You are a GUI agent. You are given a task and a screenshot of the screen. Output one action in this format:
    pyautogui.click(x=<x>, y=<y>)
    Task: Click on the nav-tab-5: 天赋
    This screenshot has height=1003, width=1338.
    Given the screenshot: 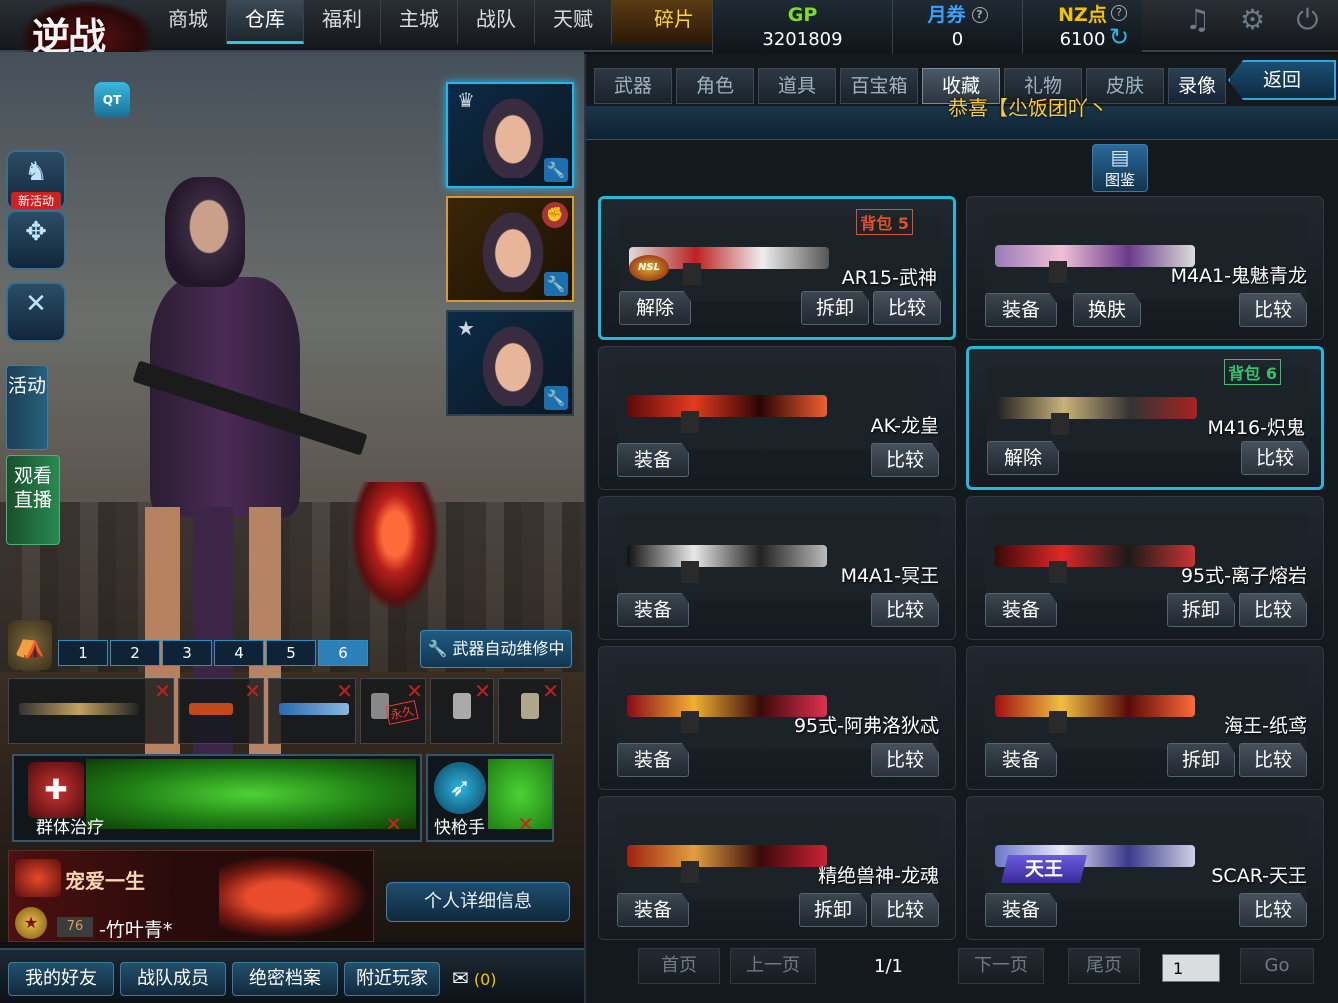 What is the action you would take?
    pyautogui.click(x=573, y=22)
    